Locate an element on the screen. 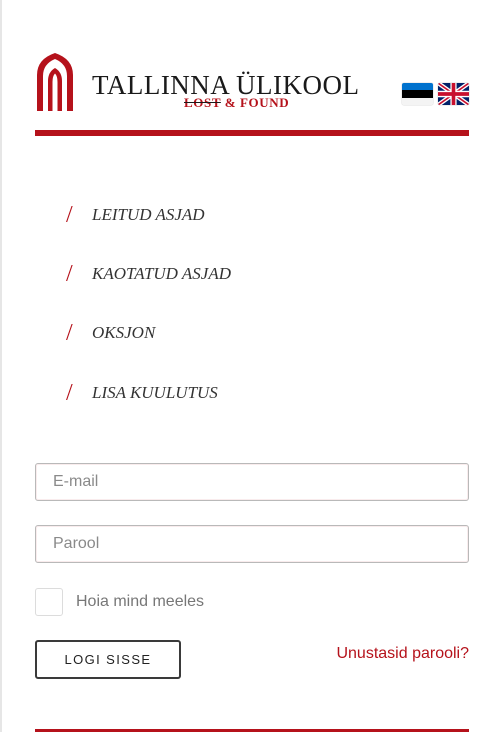  nav-label: LISA KUULUTUS is located at coordinates (155, 392).